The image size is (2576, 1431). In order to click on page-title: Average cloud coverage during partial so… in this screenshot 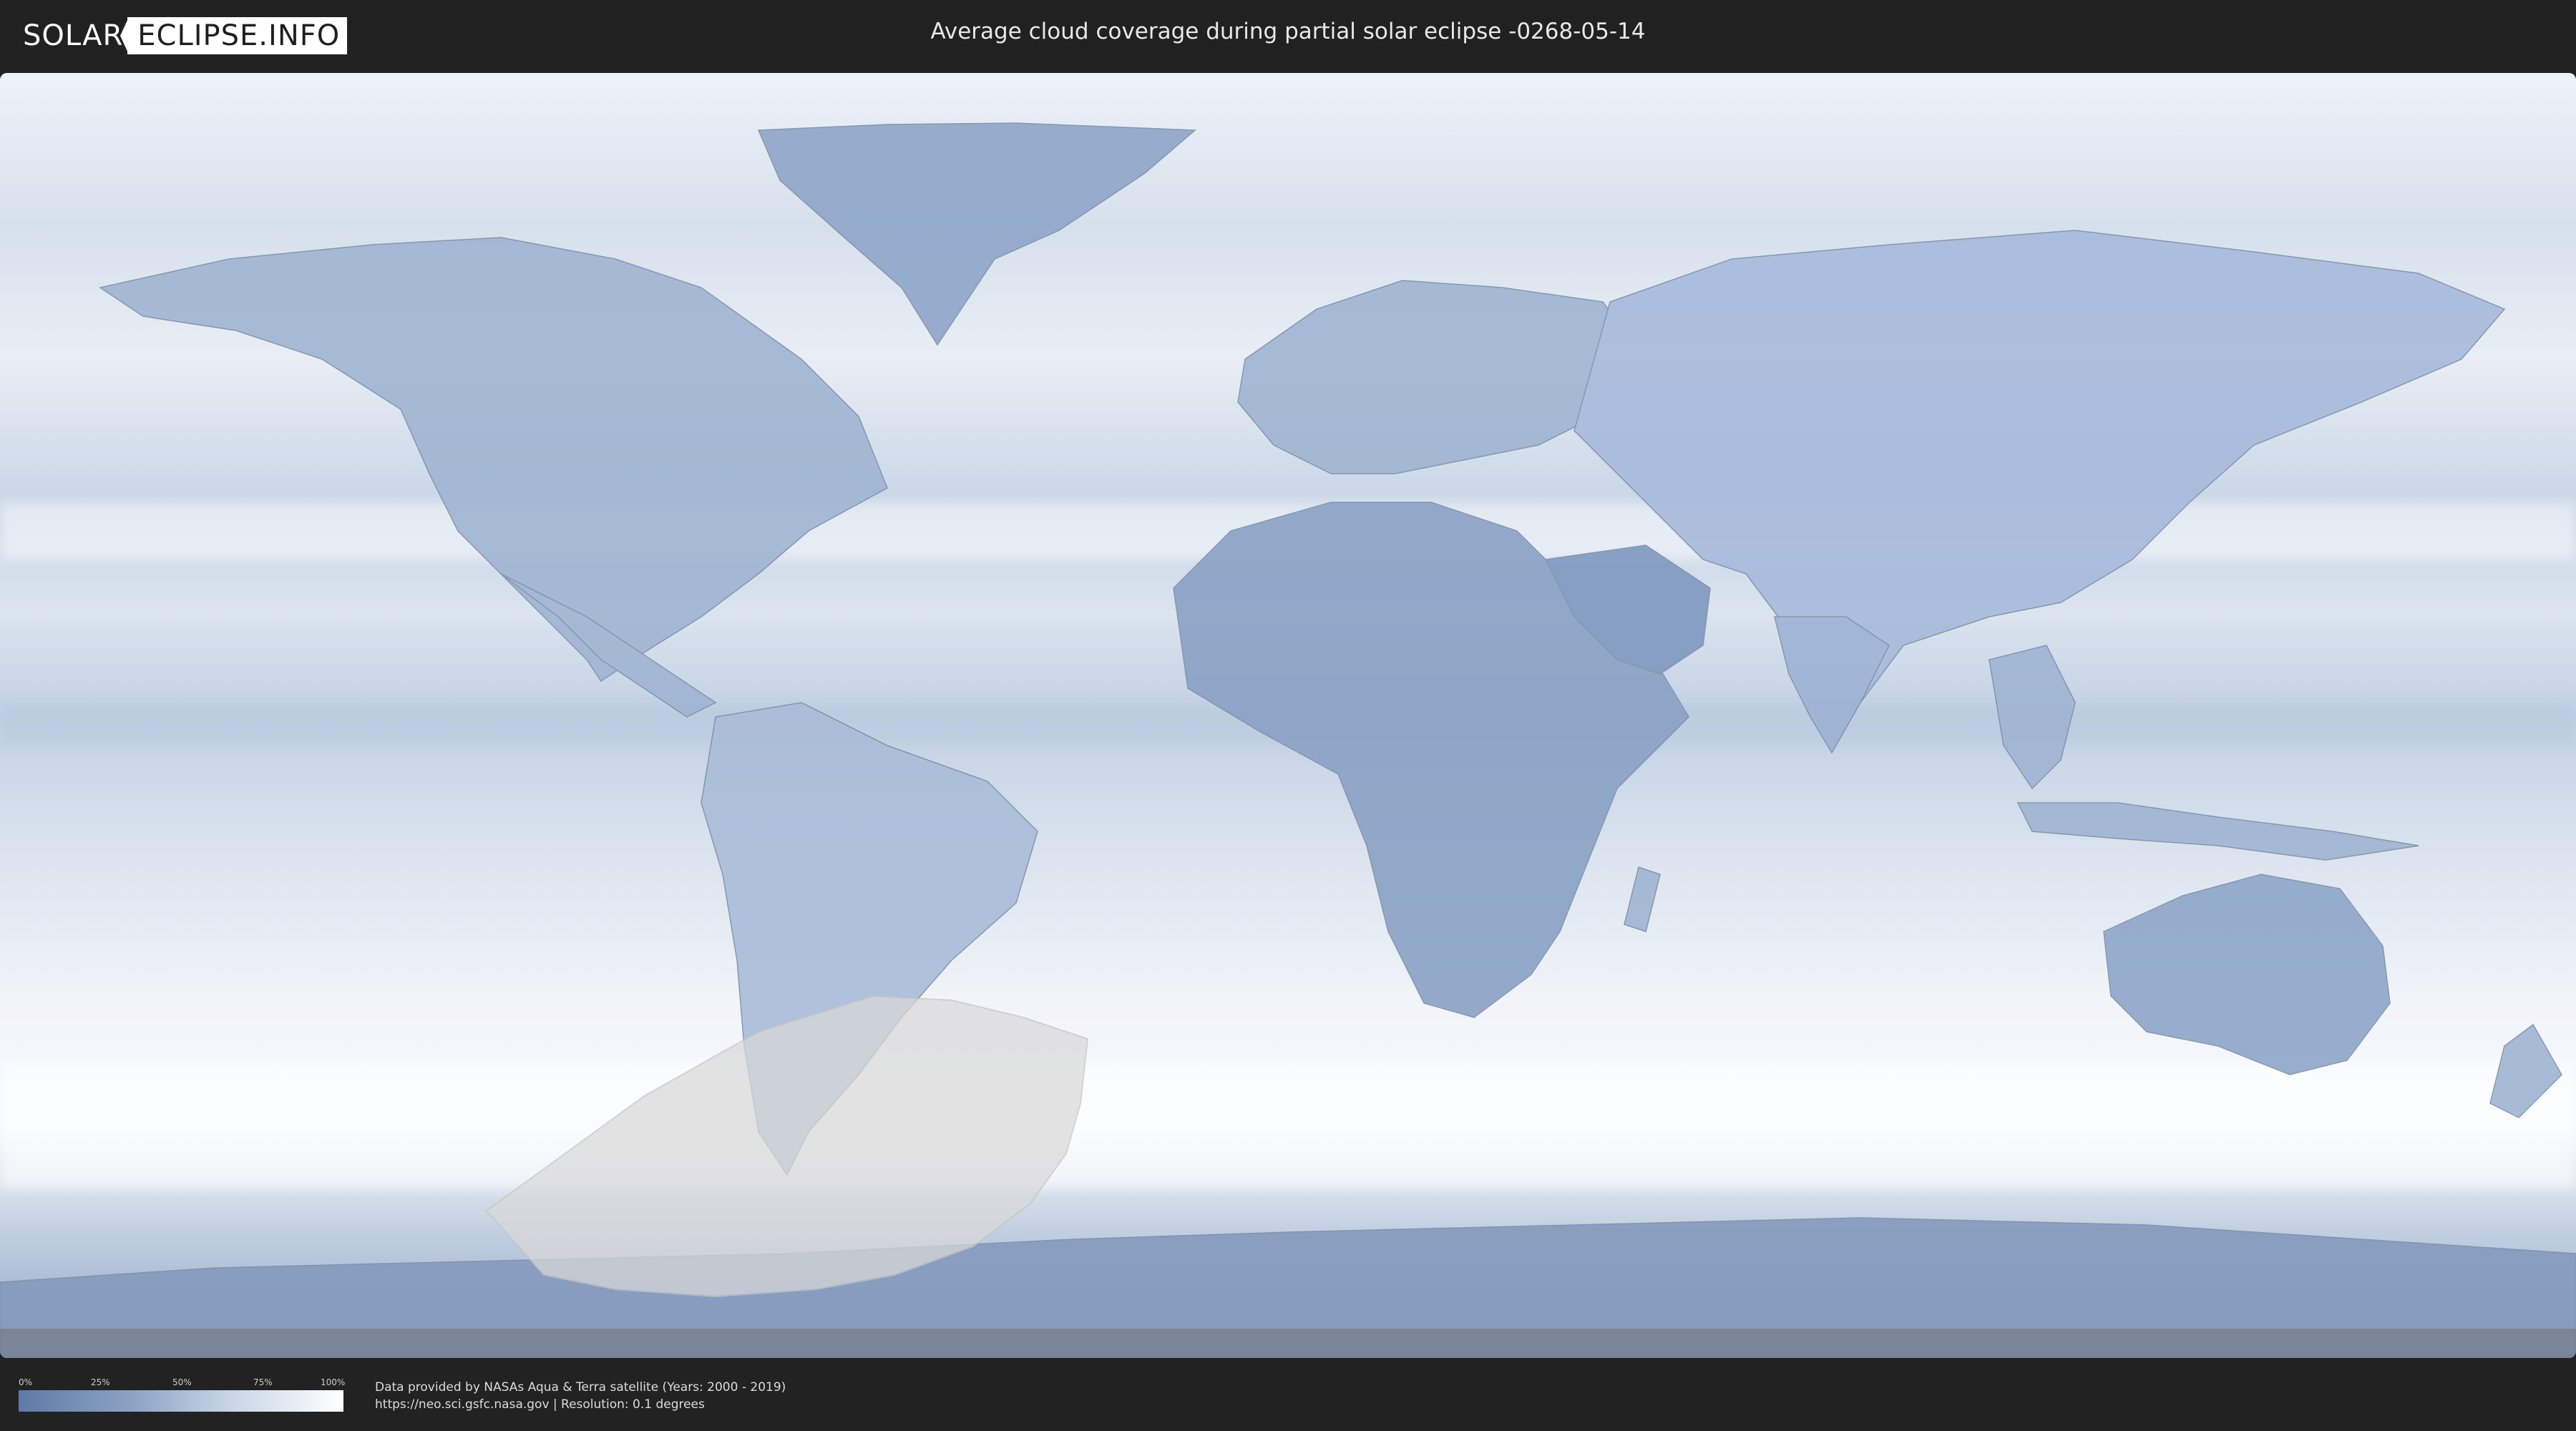, I will do `click(1288, 31)`.